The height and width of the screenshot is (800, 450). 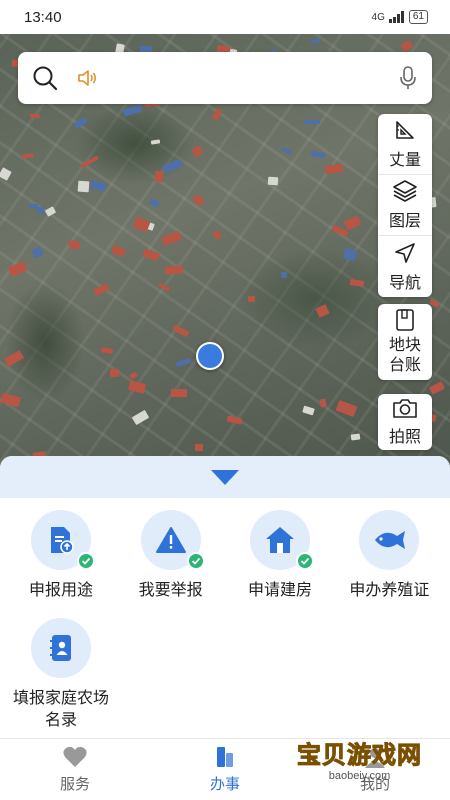 I want to click on speaker-icon, so click(x=87, y=78).